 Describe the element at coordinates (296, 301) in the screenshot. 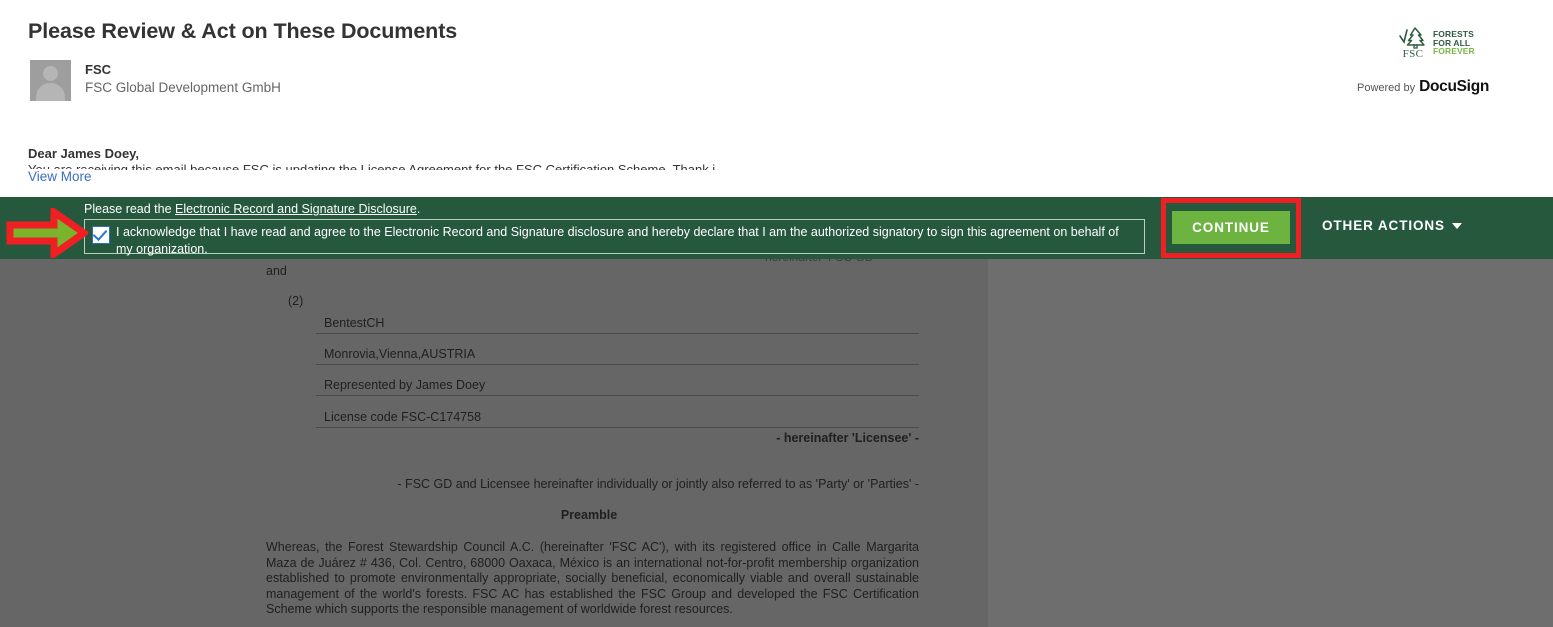

I see `document-item-number: (2)` at that location.